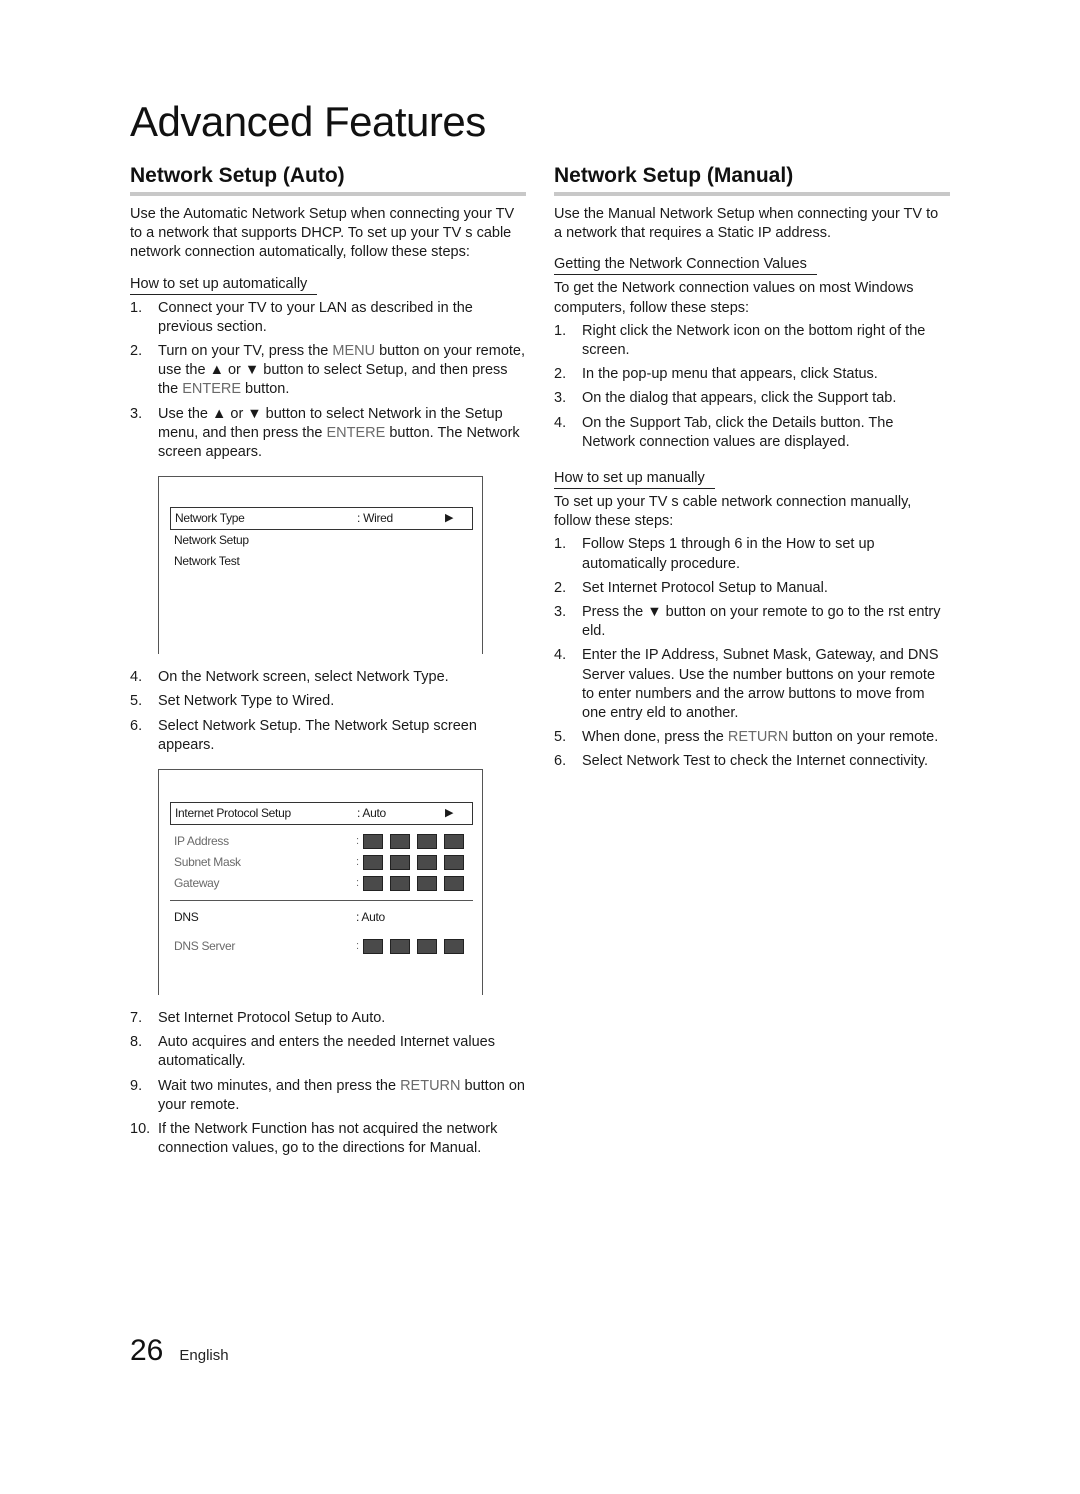 The image size is (1080, 1494). I want to click on ip-setup-row: Internet Protocol Setup : Auto ▶, so click(321, 814).